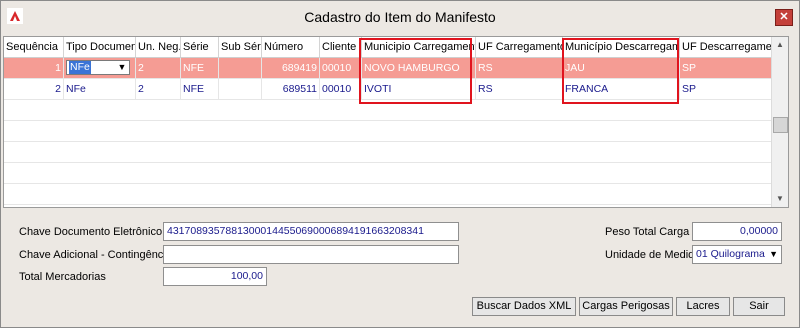 This screenshot has height=328, width=800. Describe the element at coordinates (311, 254) in the screenshot. I see `chave-adicional-field` at that location.